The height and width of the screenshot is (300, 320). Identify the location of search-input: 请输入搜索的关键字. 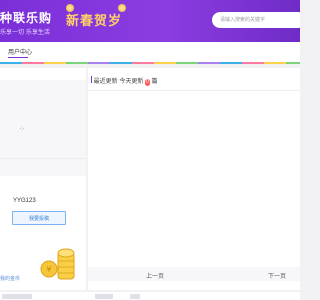
(256, 20).